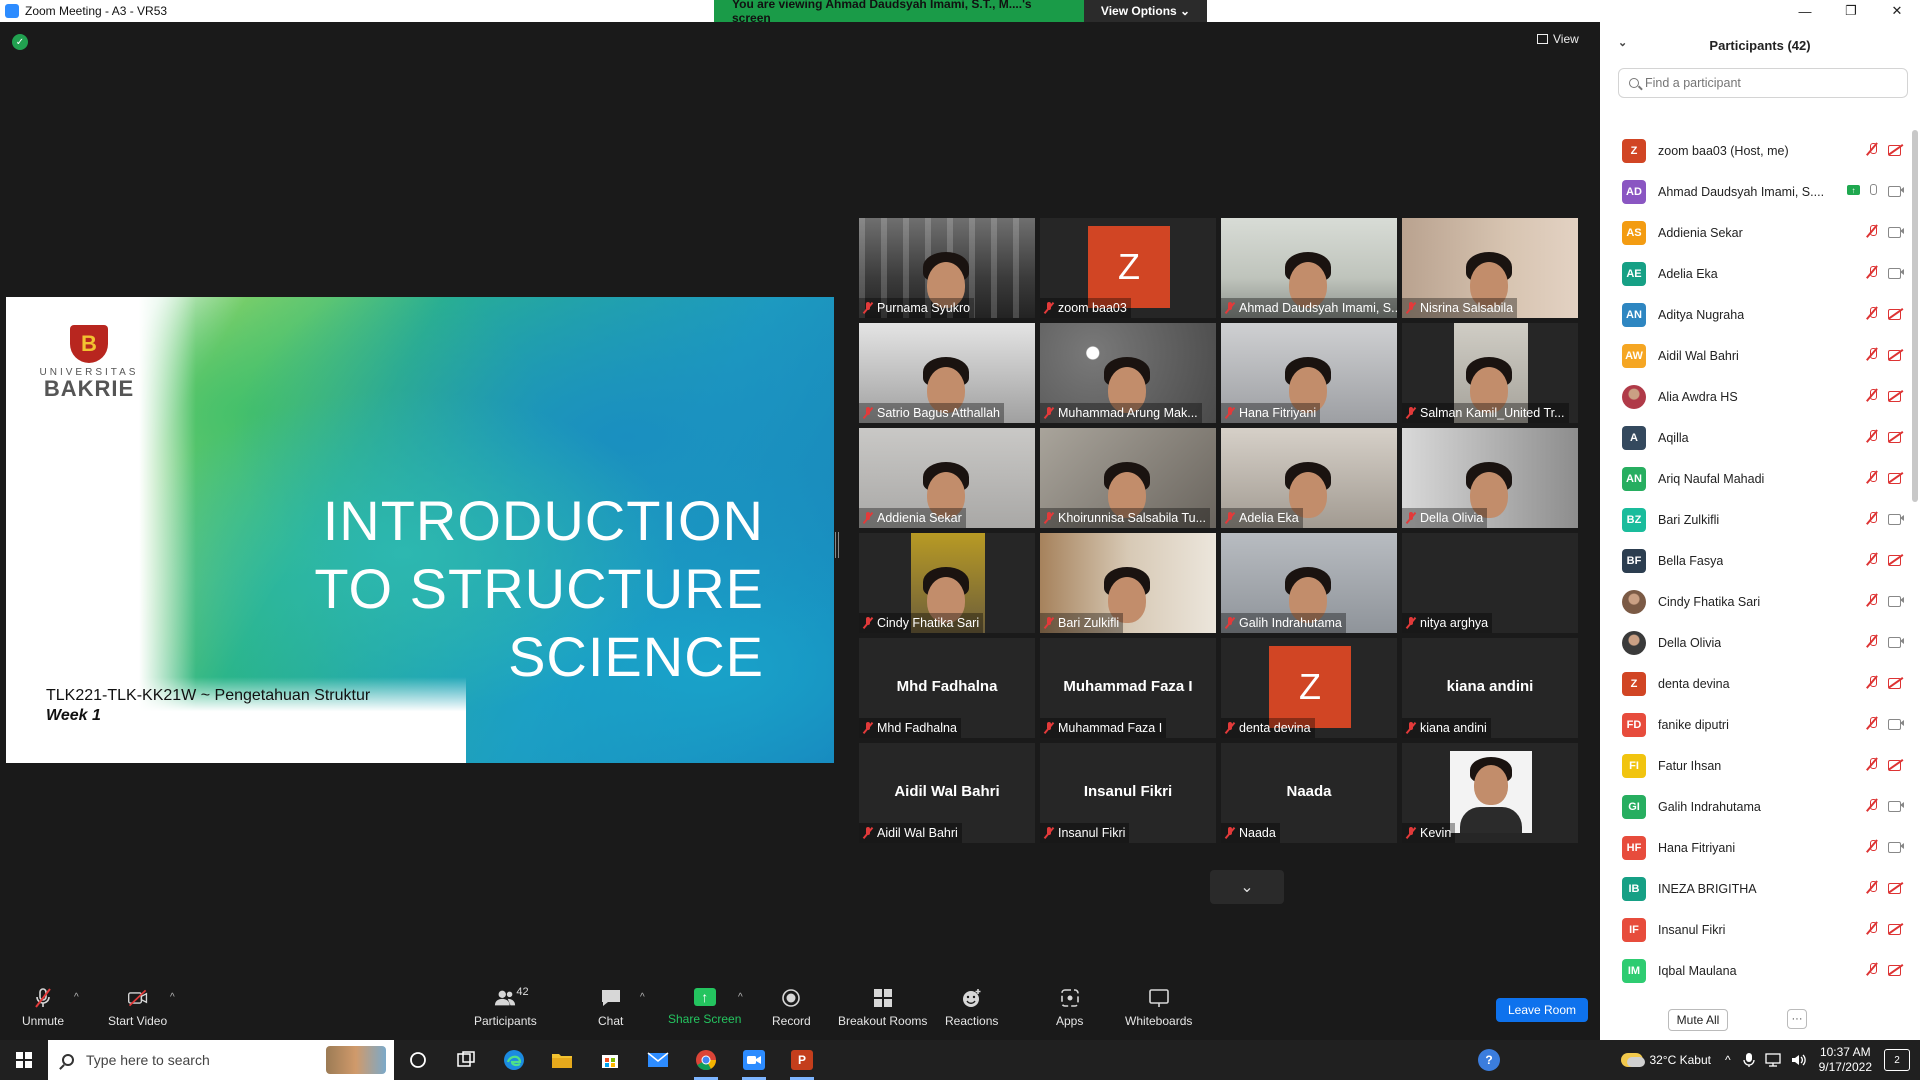  What do you see at coordinates (1128, 688) in the screenshot?
I see `video-tile: Muhammad Faza I Muhammad Faza I` at bounding box center [1128, 688].